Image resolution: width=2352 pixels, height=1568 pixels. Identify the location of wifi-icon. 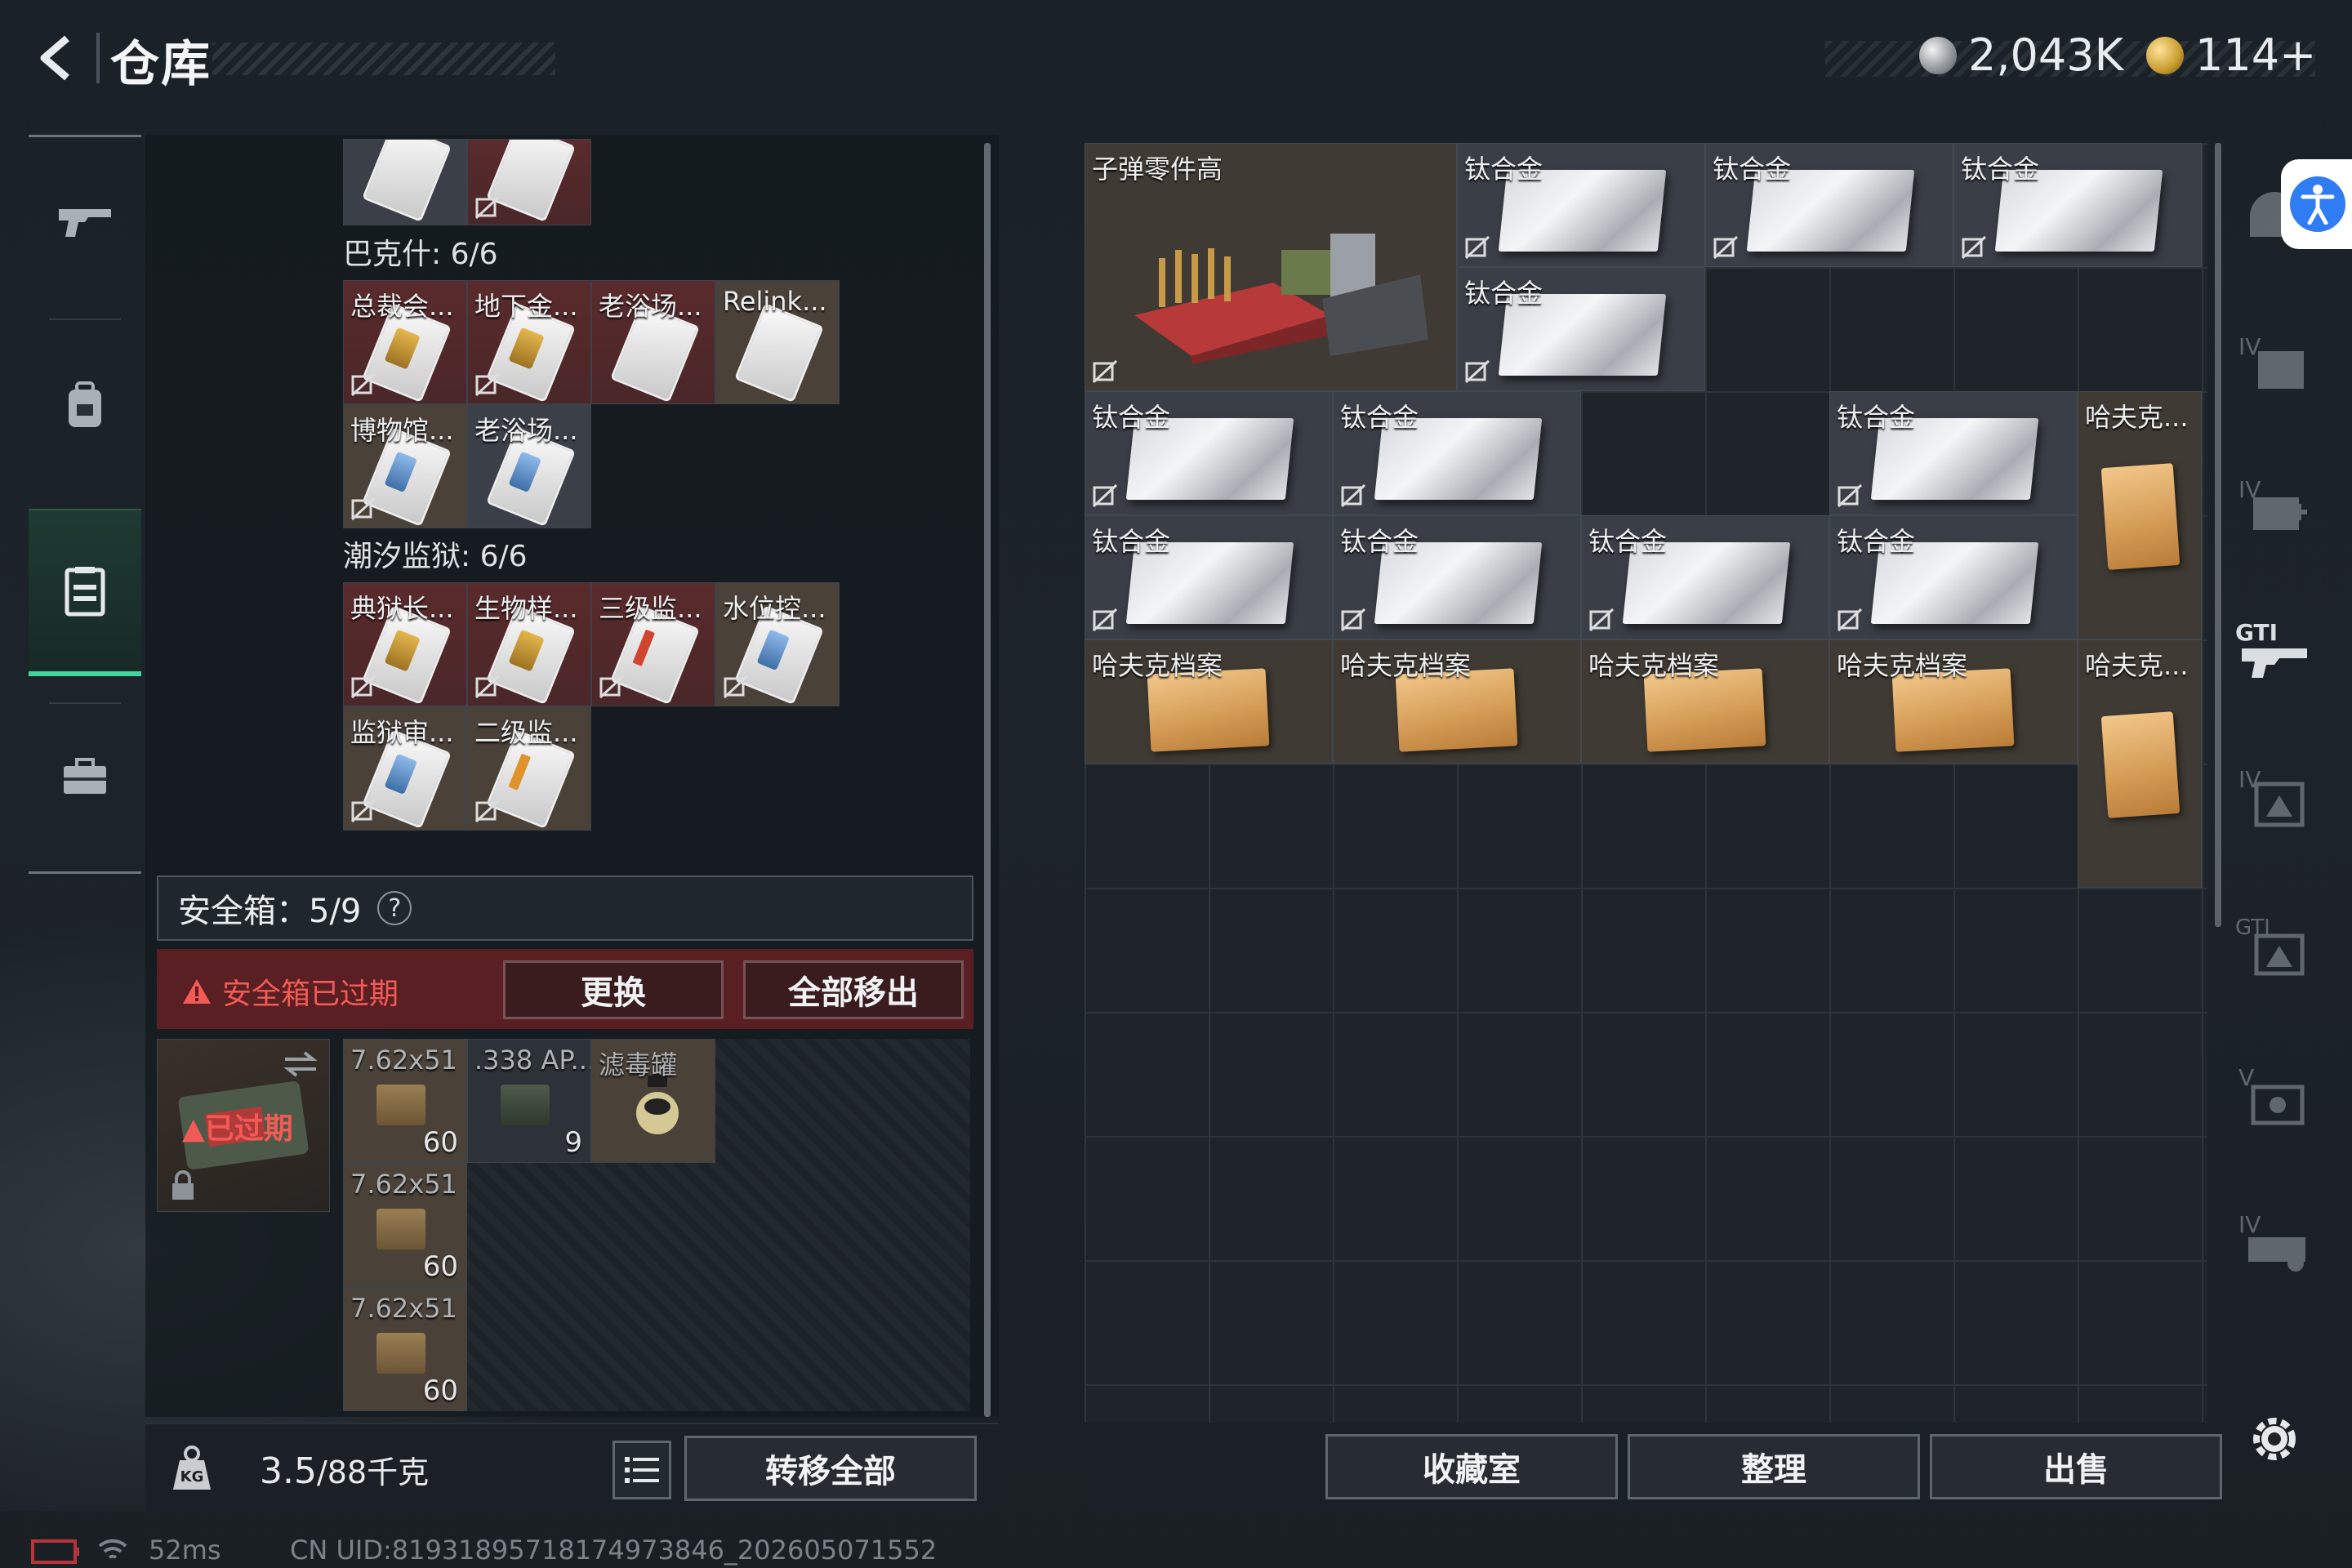
(112, 1549).